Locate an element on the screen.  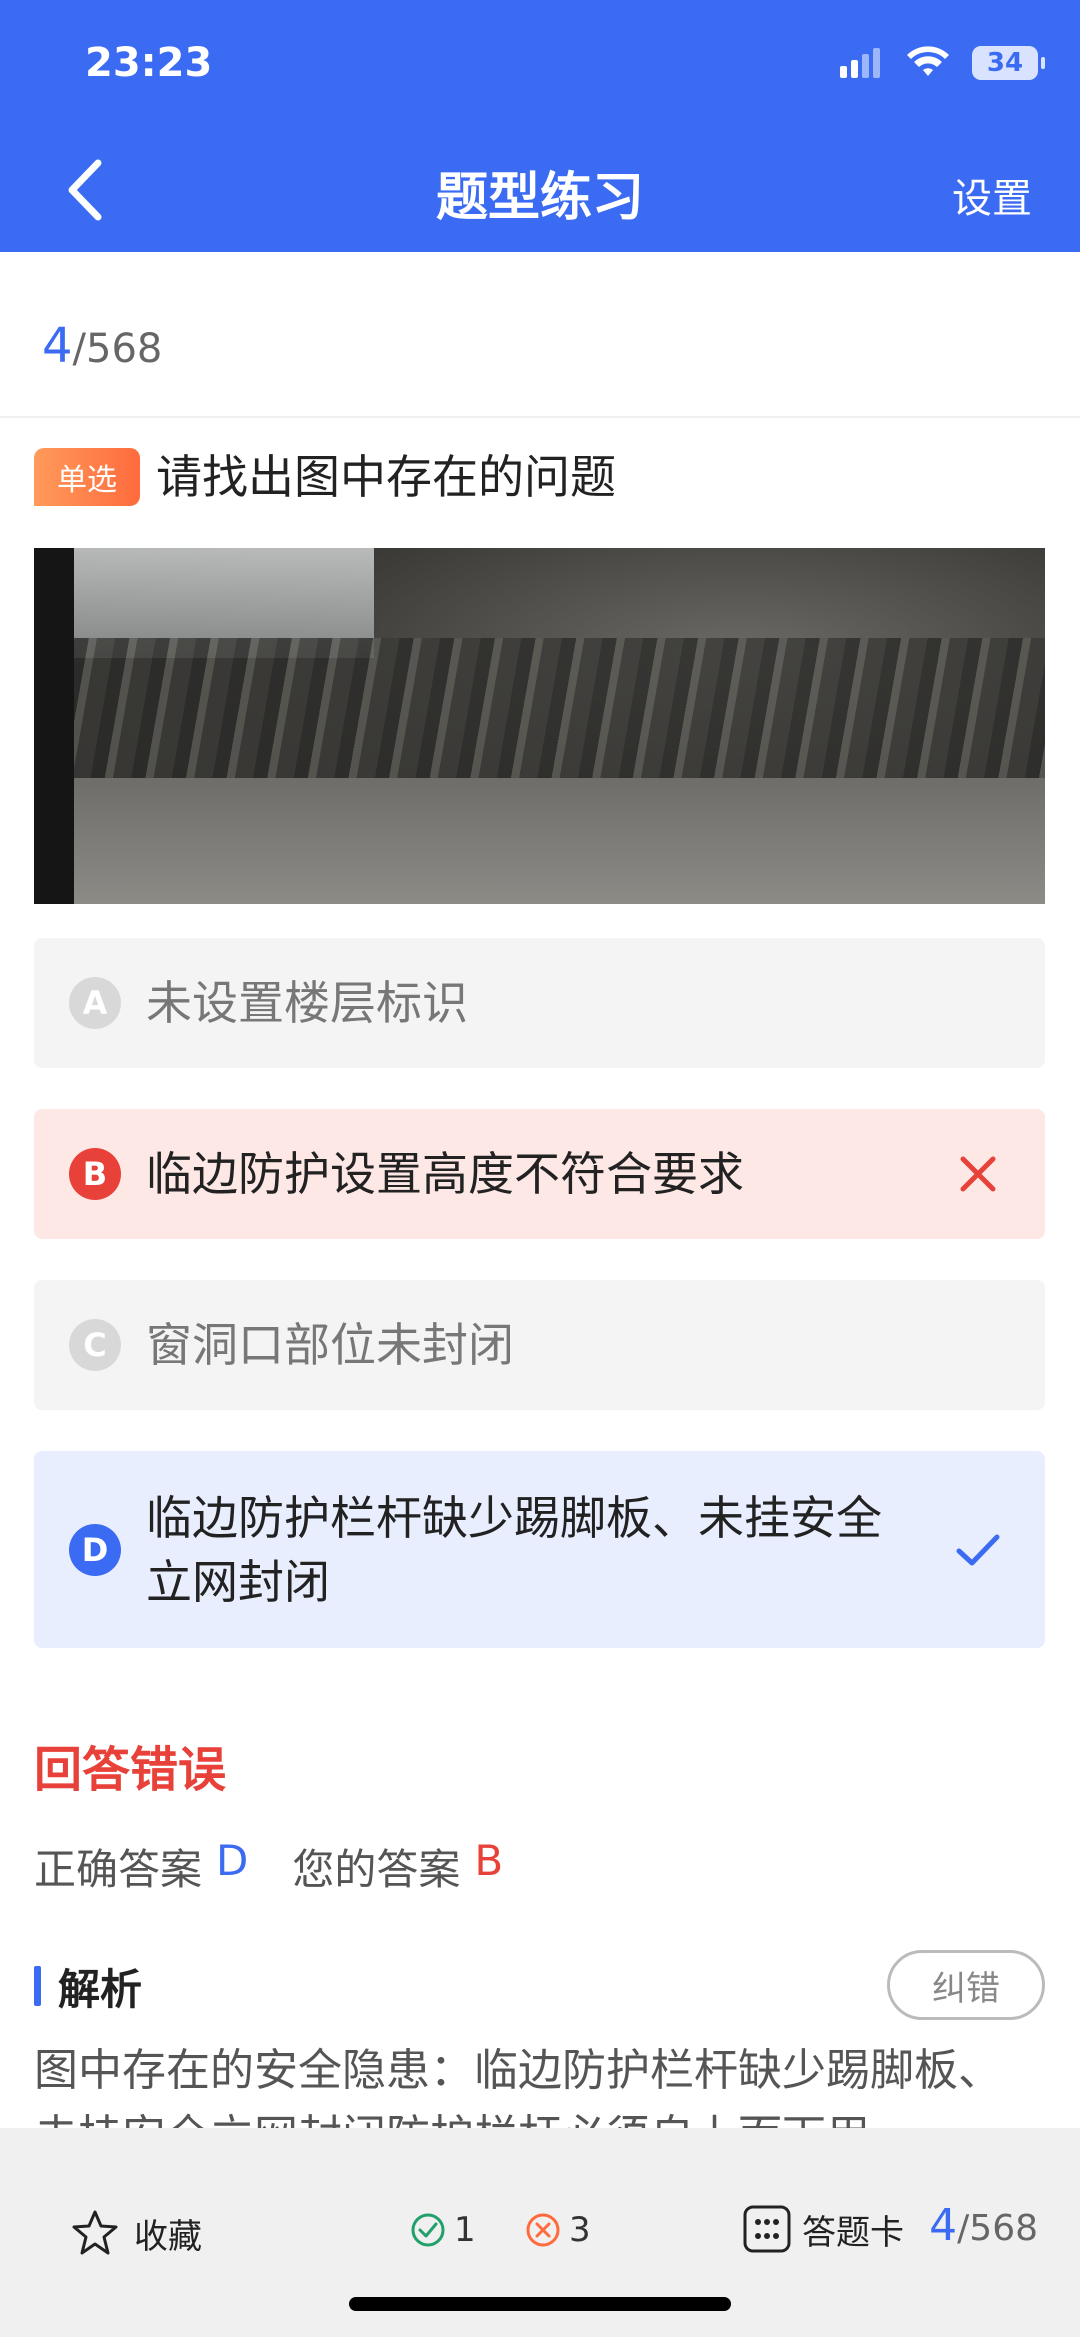
option-c: C 窗洞口部位未封闭 is located at coordinates (539, 1345).